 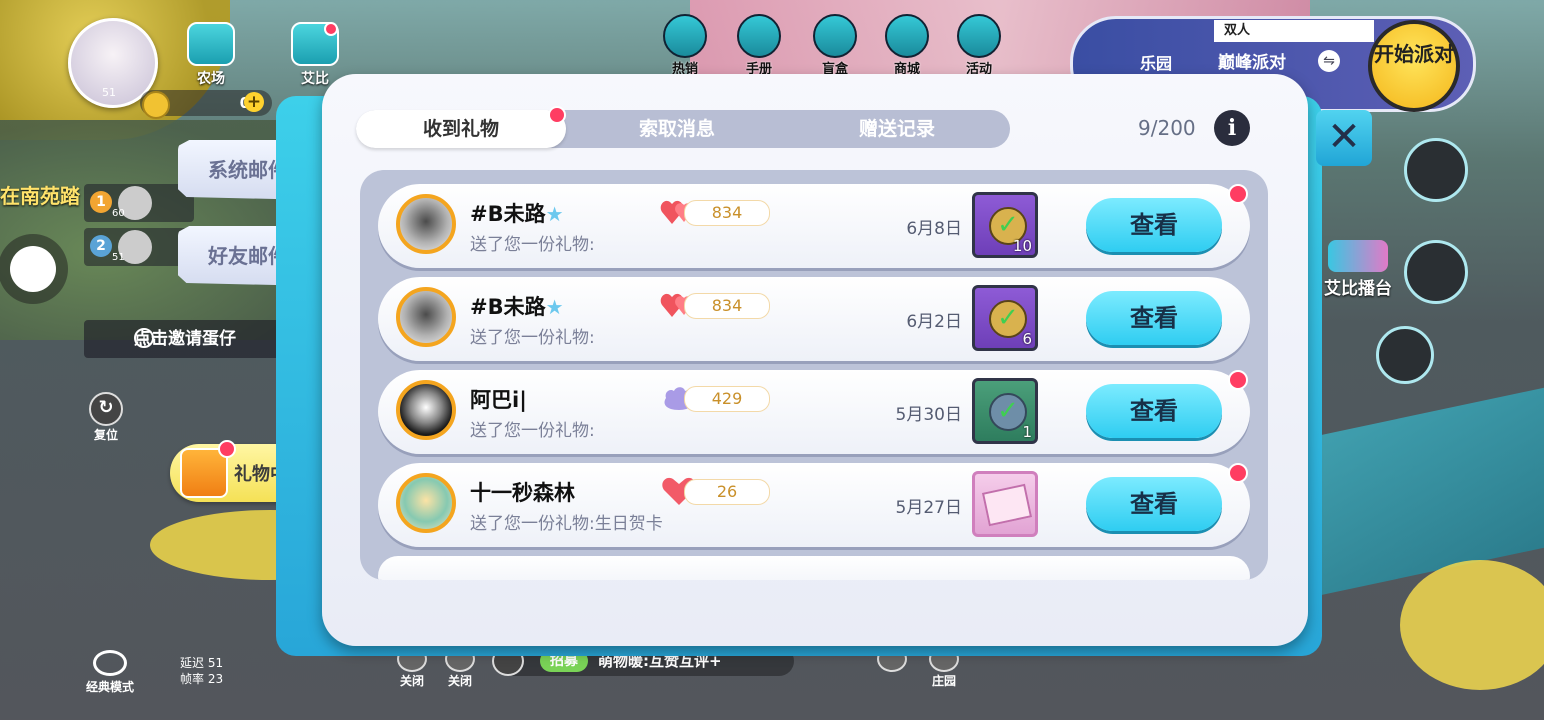 I want to click on farm-icon, so click(x=211, y=44).